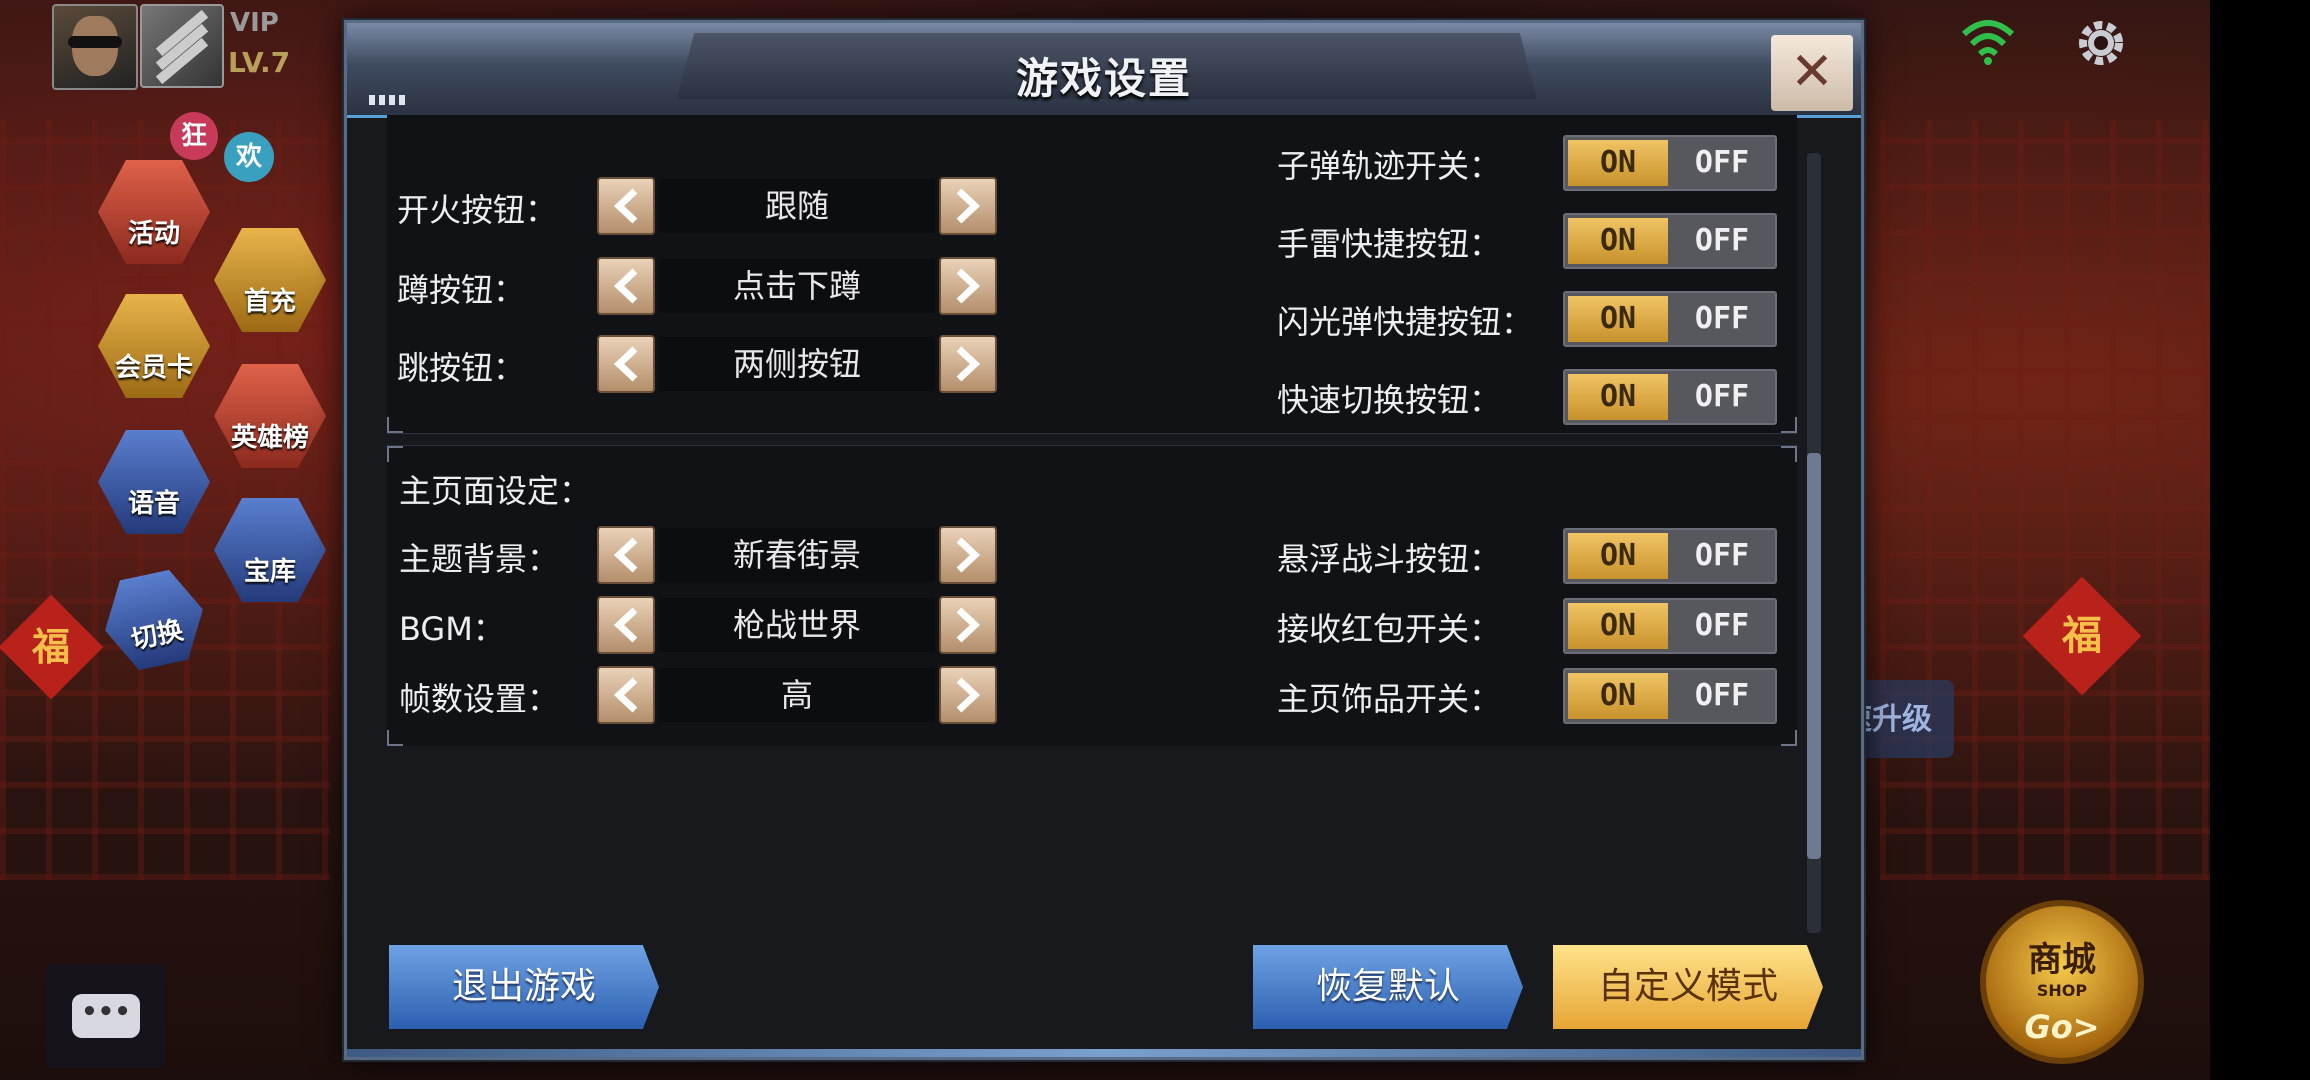  I want to click on avatar-sunglasses, so click(95, 42).